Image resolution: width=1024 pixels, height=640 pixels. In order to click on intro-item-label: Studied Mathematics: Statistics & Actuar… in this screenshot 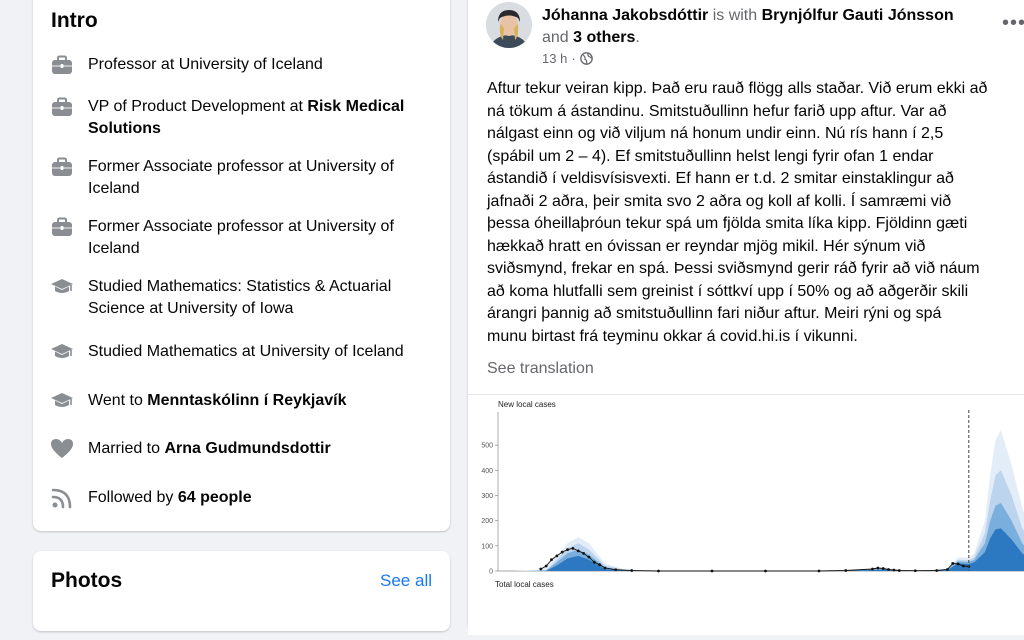, I will do `click(240, 297)`.